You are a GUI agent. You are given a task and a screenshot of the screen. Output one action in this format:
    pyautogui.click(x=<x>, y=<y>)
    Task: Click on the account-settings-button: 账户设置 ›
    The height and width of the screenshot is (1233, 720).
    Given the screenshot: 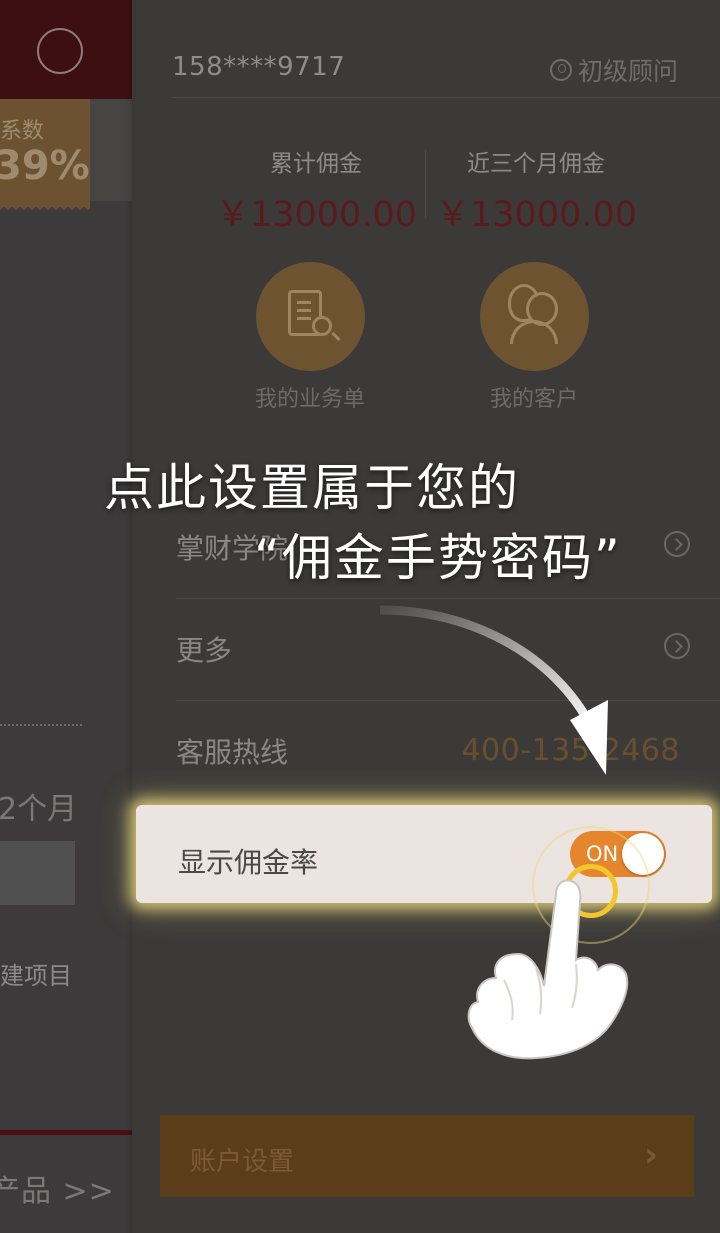 What is the action you would take?
    pyautogui.click(x=427, y=1156)
    